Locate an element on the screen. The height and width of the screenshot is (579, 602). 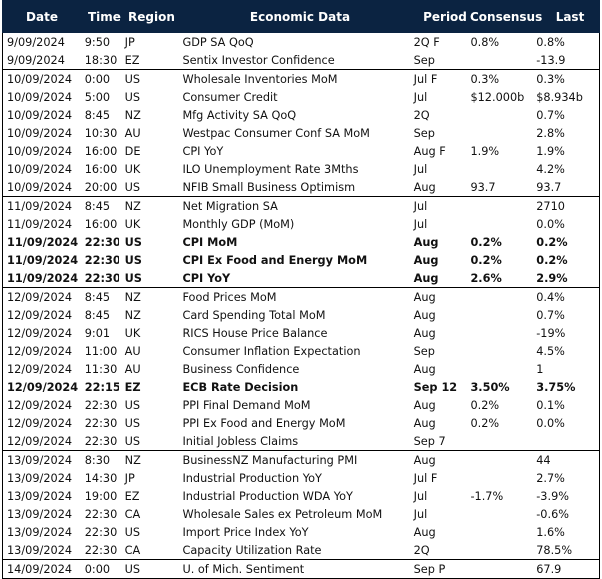
cell-economic-data: ILO Unemployment Rate 3Mths is located at coordinates (270, 169).